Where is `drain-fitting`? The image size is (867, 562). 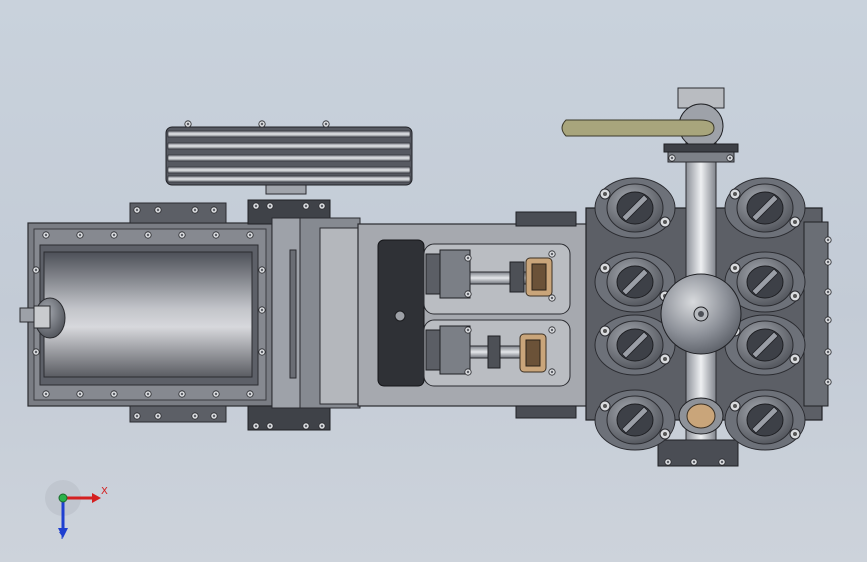
drain-fitting is located at coordinates (42, 318).